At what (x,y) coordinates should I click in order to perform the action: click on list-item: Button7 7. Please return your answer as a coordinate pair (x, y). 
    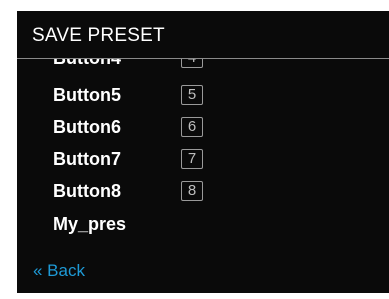
    Looking at the image, I should click on (128, 159).